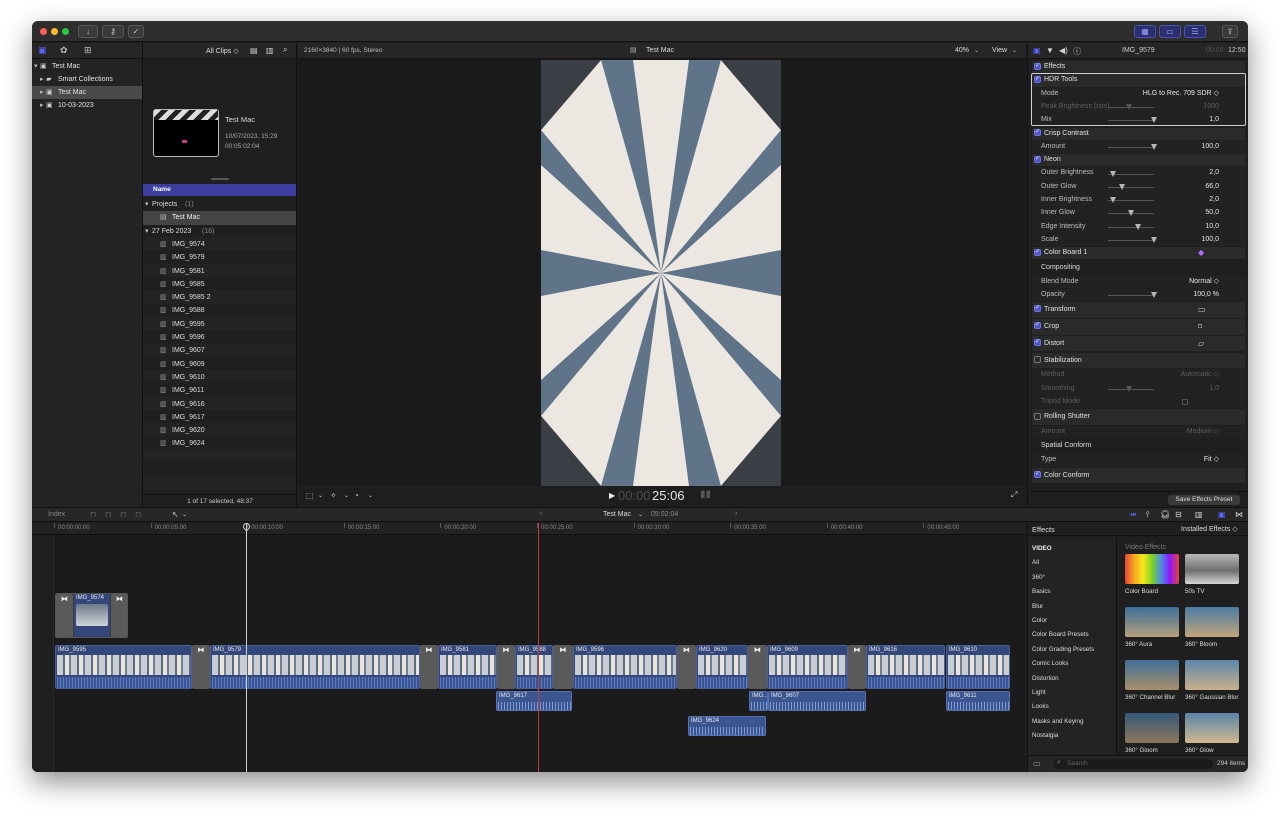 The width and height of the screenshot is (1280, 813). I want to click on category-item: Comic Looks, so click(1050, 663).